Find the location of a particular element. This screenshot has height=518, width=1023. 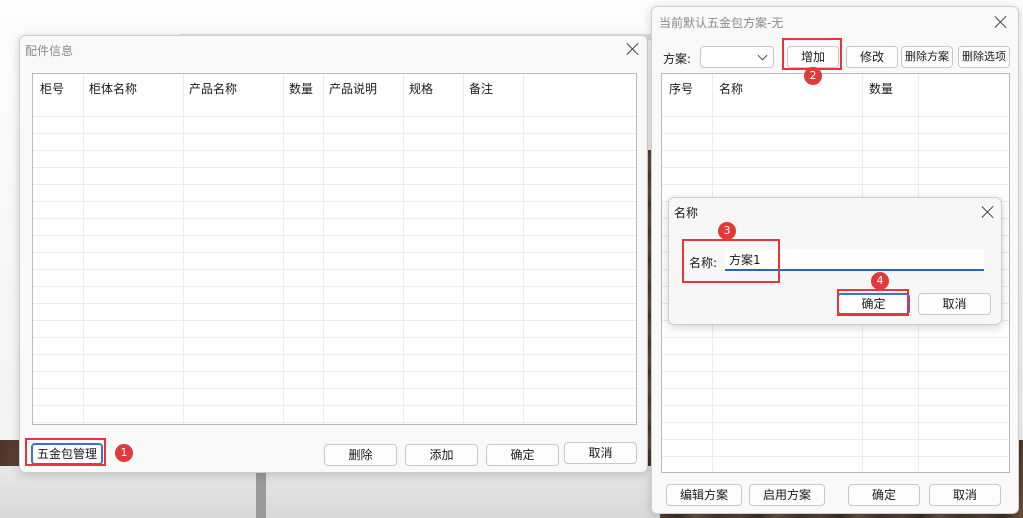

enable-scheme-button: 启用方案 is located at coordinates (787, 495).